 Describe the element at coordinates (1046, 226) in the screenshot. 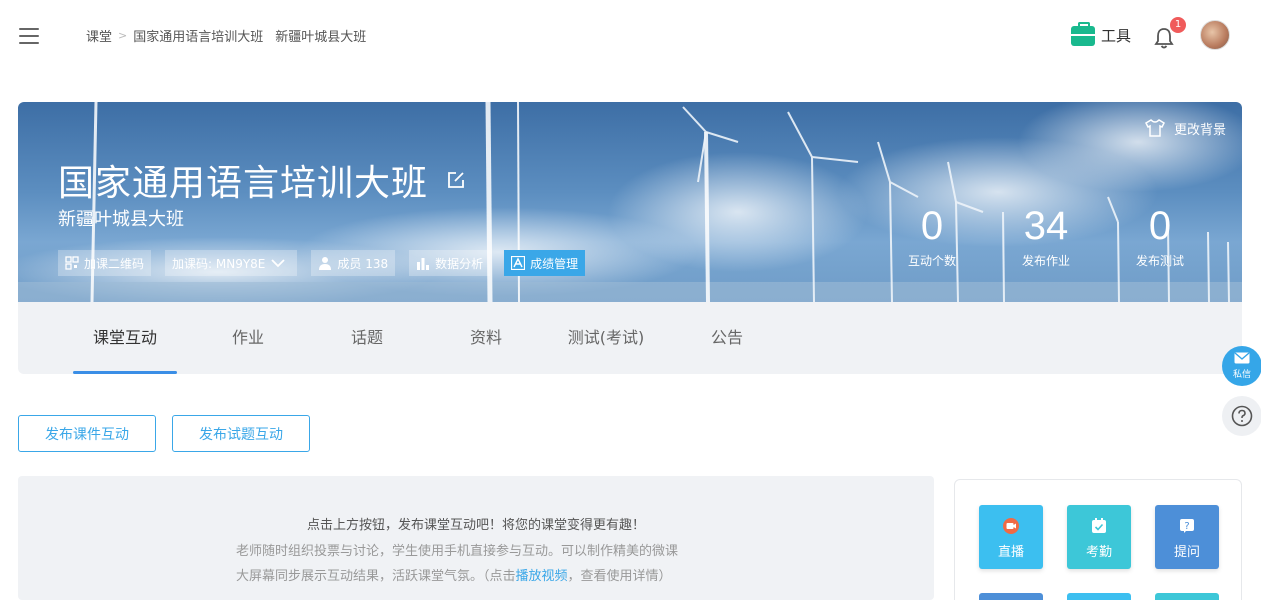

I see `stat-homework-value: 34` at that location.